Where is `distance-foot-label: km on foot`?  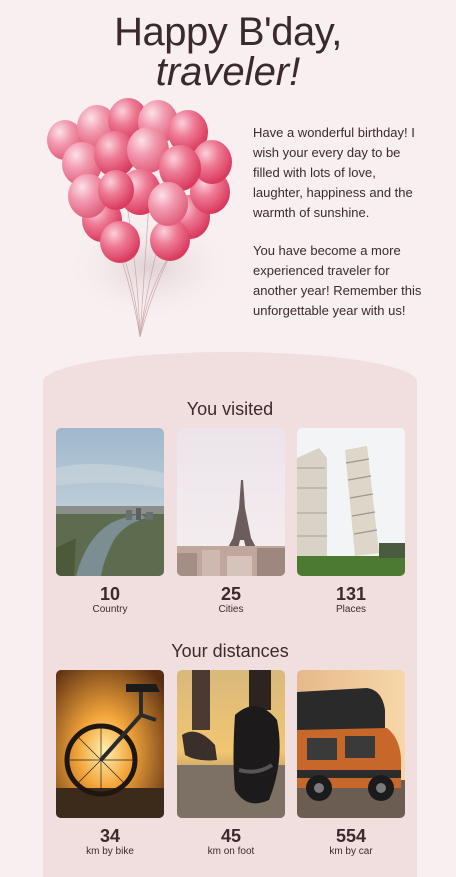 distance-foot-label: km on foot is located at coordinates (231, 851).